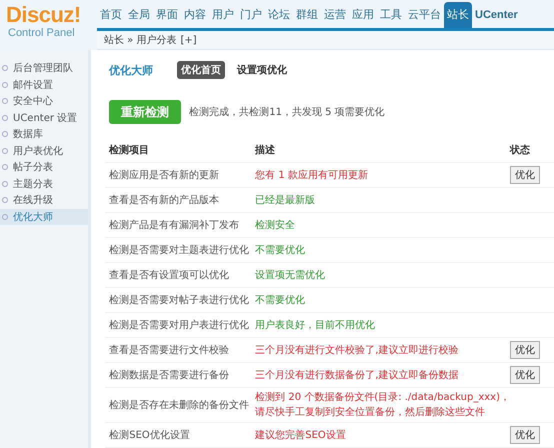 This screenshot has height=448, width=554. I want to click on sidebar-item: 邮件设置, so click(44, 84).